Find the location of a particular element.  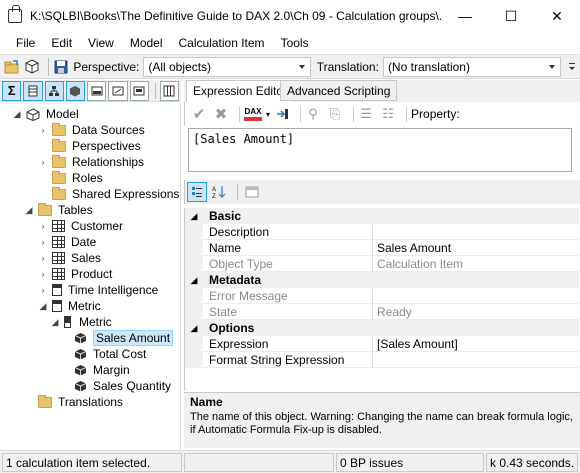

category-label: Metadata is located at coordinates (235, 280).